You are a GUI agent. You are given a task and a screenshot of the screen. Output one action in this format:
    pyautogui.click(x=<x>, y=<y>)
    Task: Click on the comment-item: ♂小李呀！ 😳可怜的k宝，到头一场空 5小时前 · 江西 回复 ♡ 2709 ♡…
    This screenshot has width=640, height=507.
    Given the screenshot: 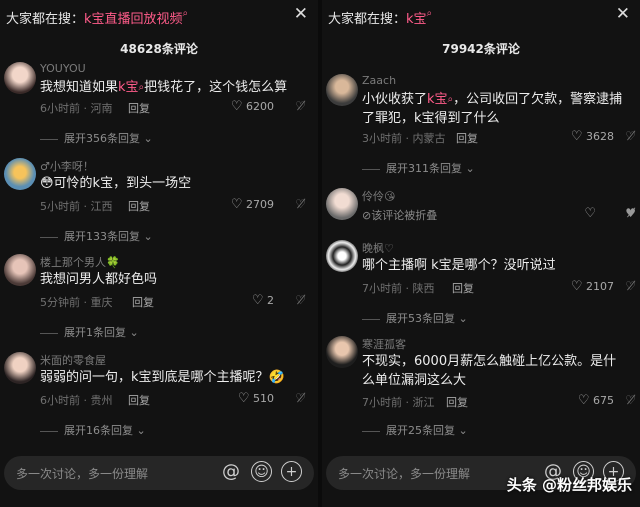 What is the action you would take?
    pyautogui.click(x=159, y=204)
    